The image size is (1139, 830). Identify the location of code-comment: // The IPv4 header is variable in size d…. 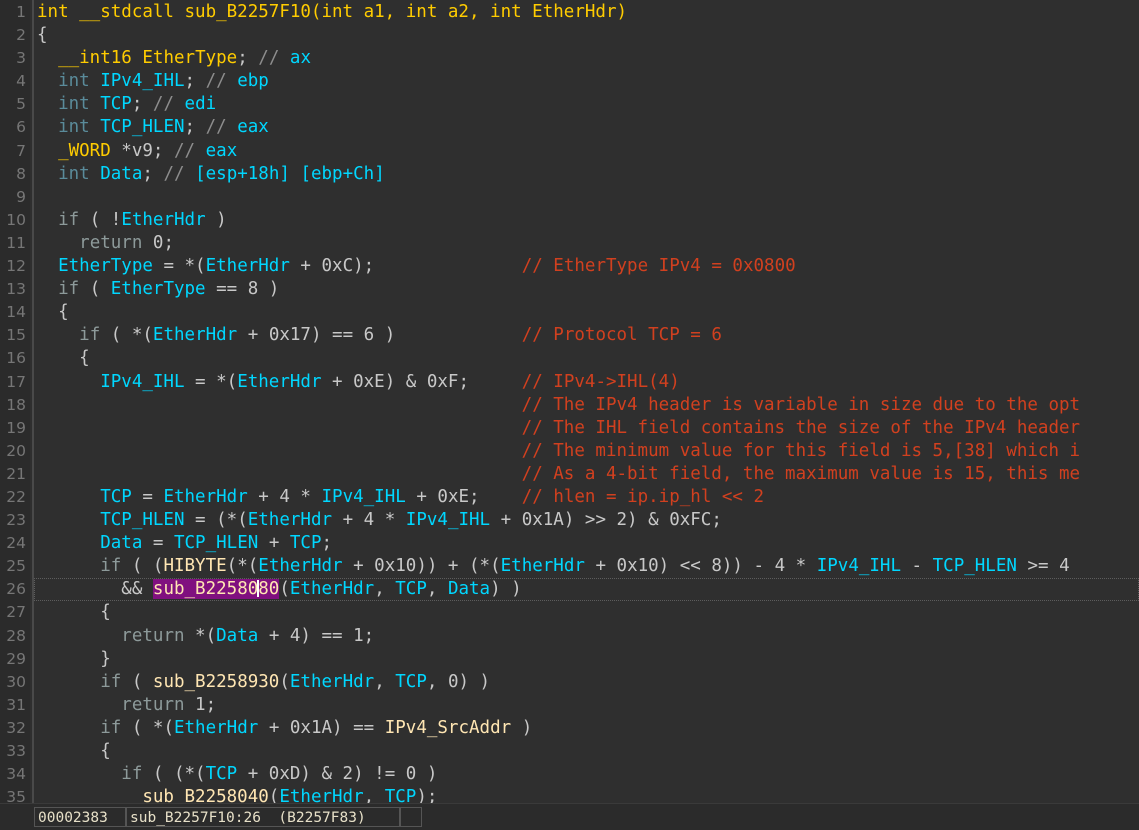
(801, 405).